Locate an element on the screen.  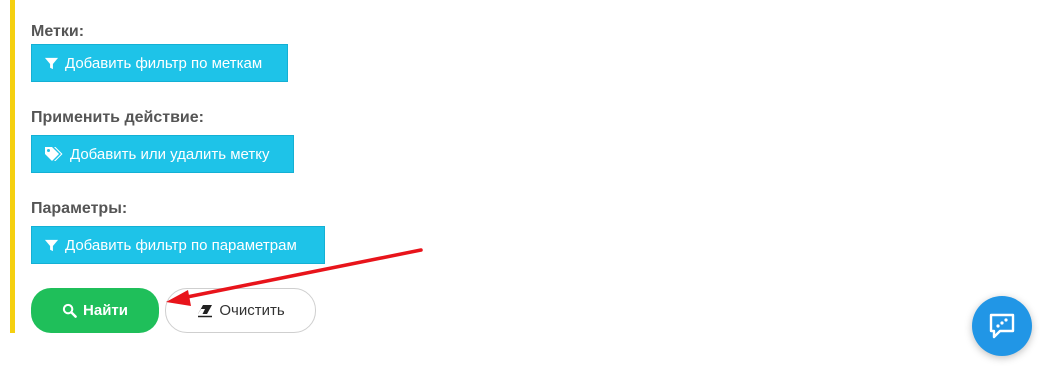
chat-widget-button is located at coordinates (1002, 326).